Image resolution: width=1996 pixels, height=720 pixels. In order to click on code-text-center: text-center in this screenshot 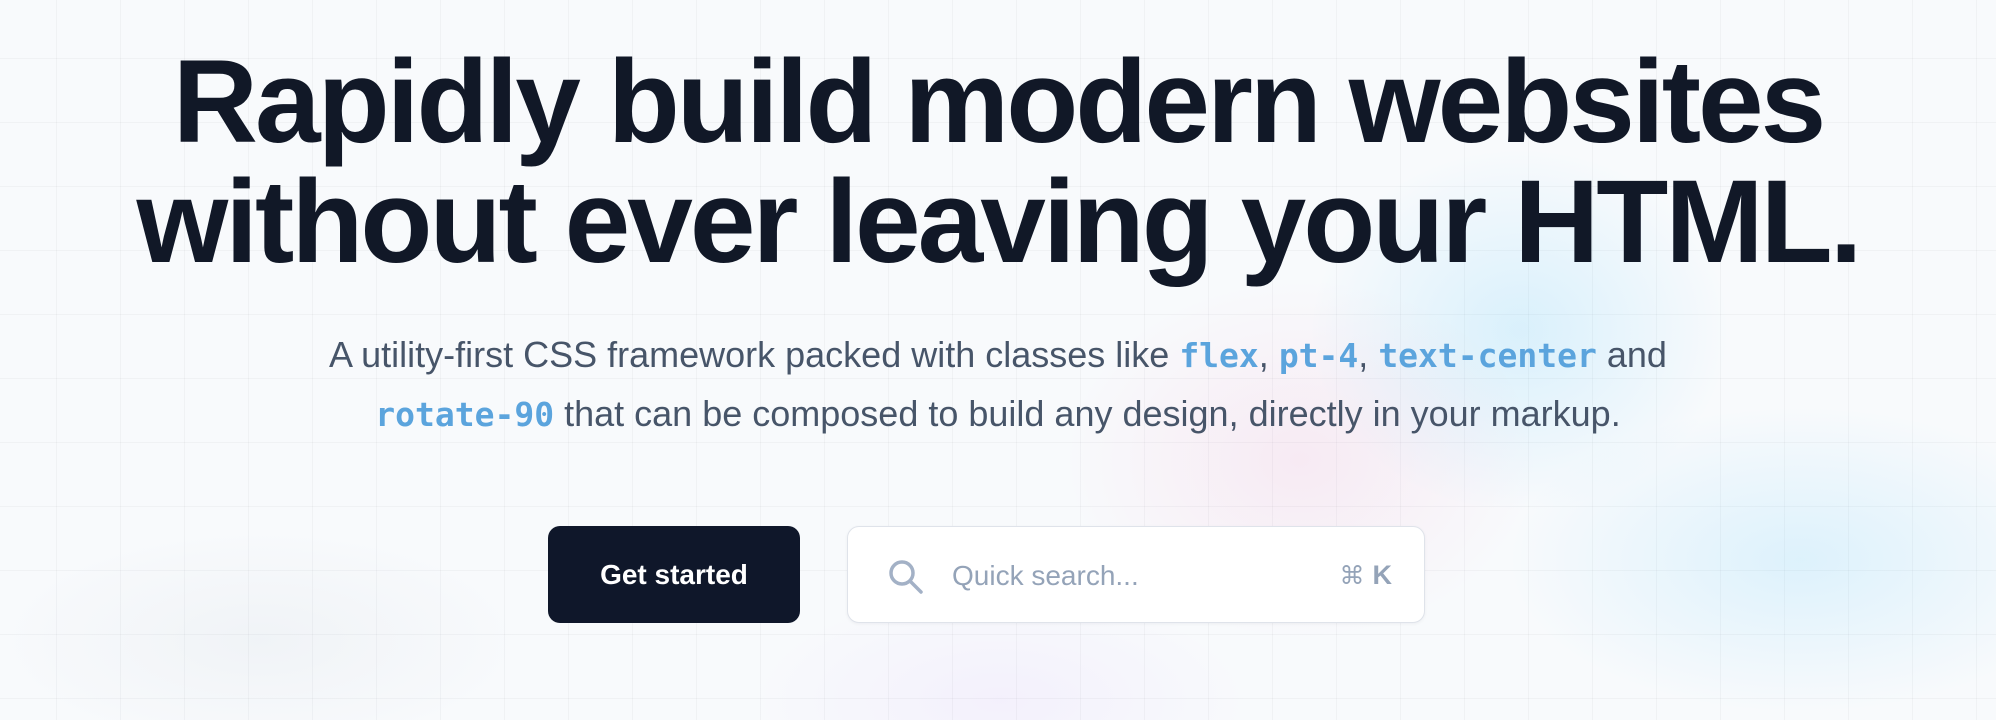, I will do `click(1487, 355)`.